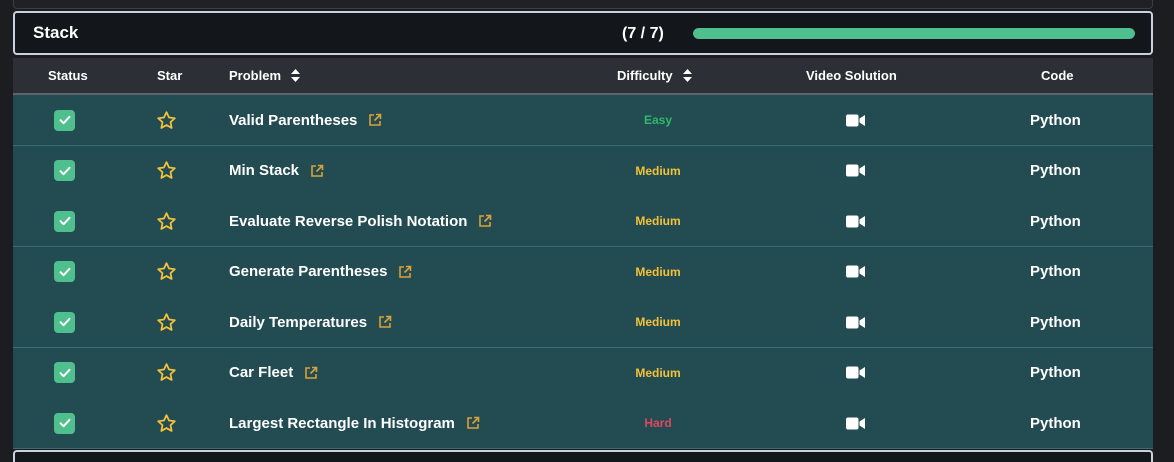 The image size is (1174, 462). Describe the element at coordinates (255, 75) in the screenshot. I see `header-problem-label: Problem` at that location.